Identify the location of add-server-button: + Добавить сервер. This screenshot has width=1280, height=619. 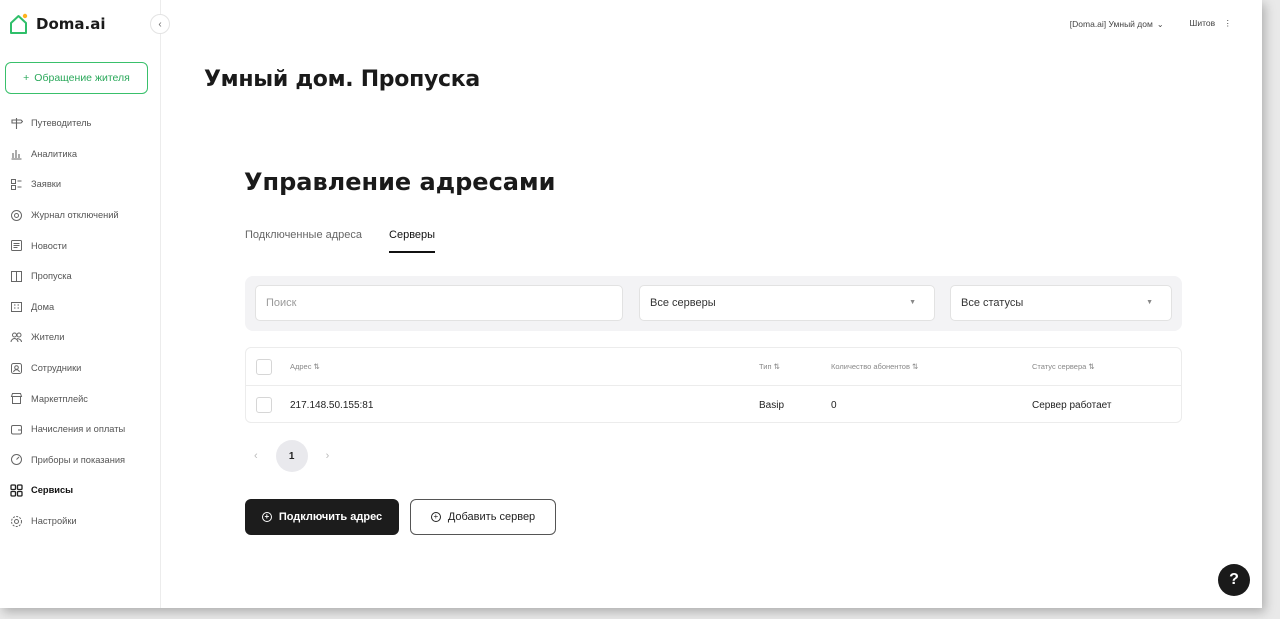
(483, 517).